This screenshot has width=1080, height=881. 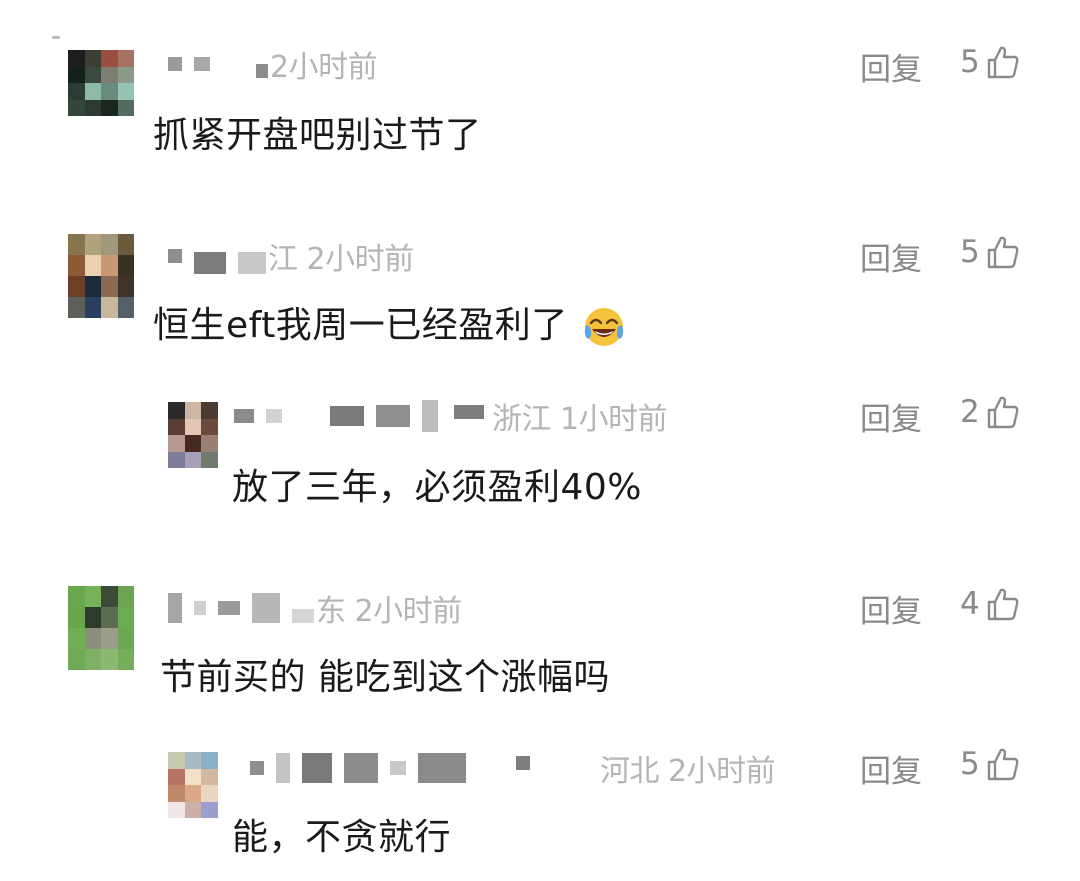 What do you see at coordinates (342, 837) in the screenshot?
I see `comment-text: 能，不贪就行` at bounding box center [342, 837].